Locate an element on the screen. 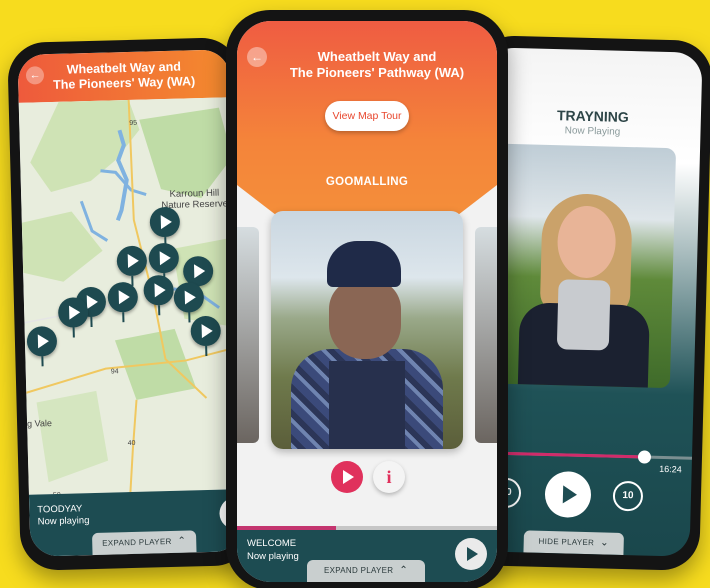 Image resolution: width=710 pixels, height=588 pixels. previous-card is located at coordinates (248, 335).